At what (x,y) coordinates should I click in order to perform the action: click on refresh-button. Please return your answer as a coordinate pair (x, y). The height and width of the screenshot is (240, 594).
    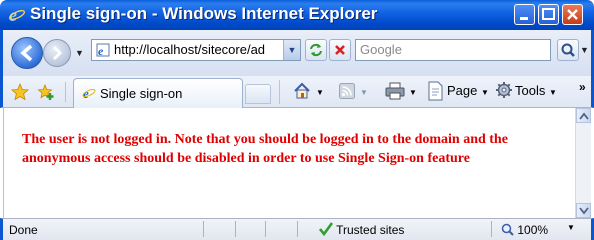
    Looking at the image, I should click on (316, 50).